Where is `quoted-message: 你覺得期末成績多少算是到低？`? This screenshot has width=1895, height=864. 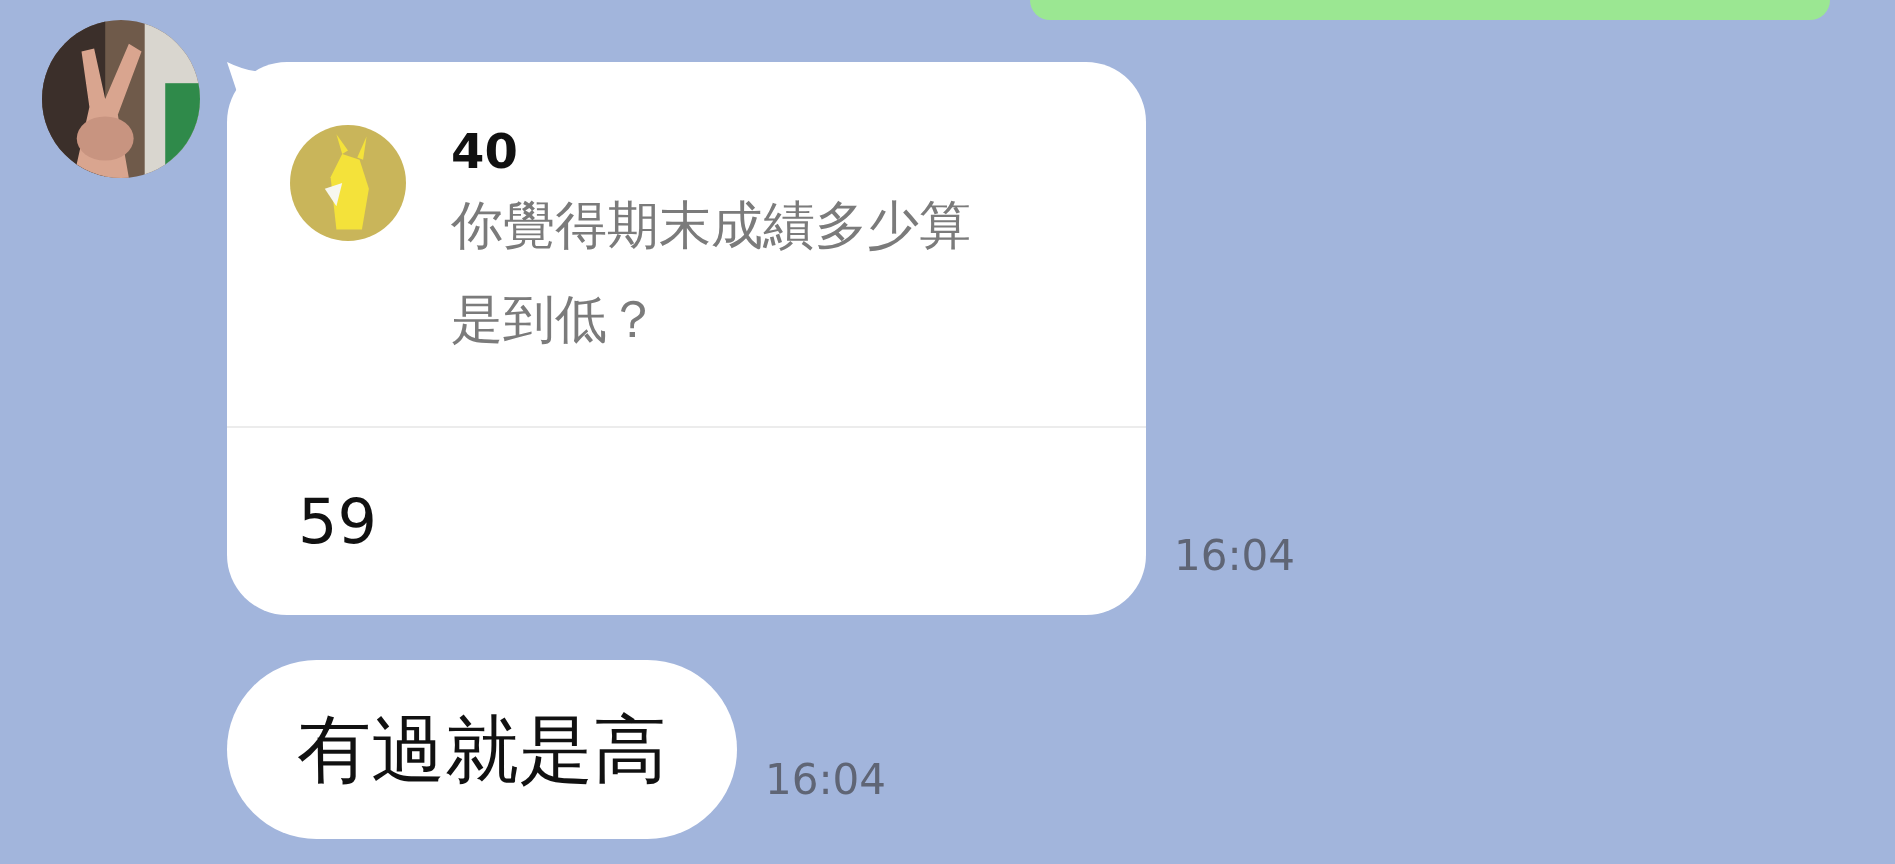 quoted-message: 你覺得期末成績多少算是到低？ is located at coordinates (711, 272).